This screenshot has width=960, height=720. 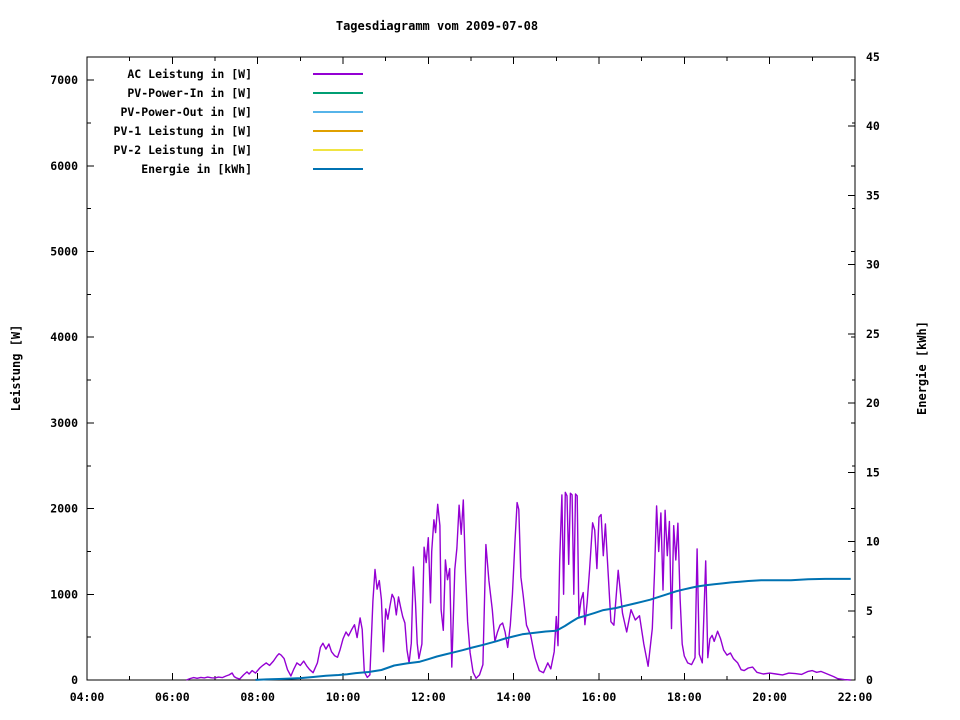 What do you see at coordinates (873, 57) in the screenshot?
I see `right-axis-tick-label: 45` at bounding box center [873, 57].